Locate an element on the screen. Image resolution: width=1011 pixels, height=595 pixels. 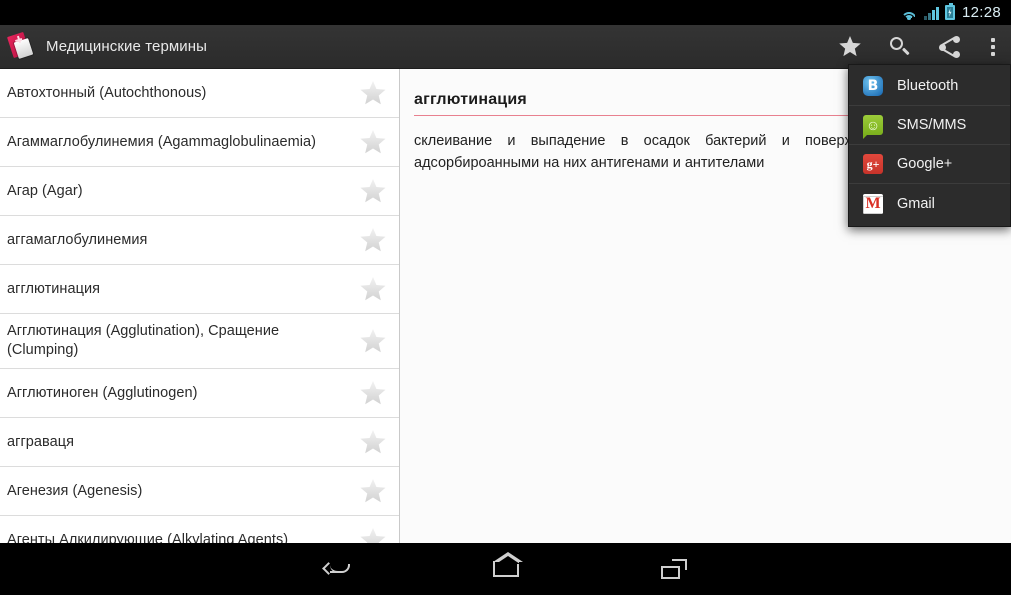
share-menu-item-googleplus: Google+ is located at coordinates (929, 164).